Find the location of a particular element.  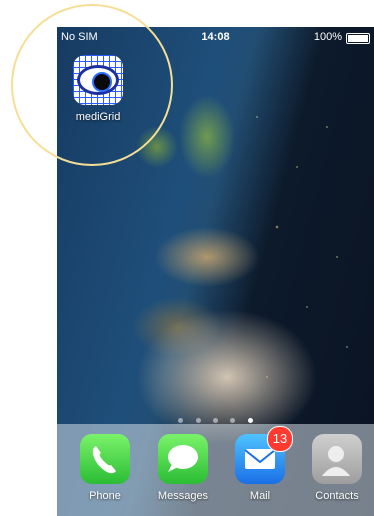

dock-label-mail: Mail is located at coordinates (260, 496).